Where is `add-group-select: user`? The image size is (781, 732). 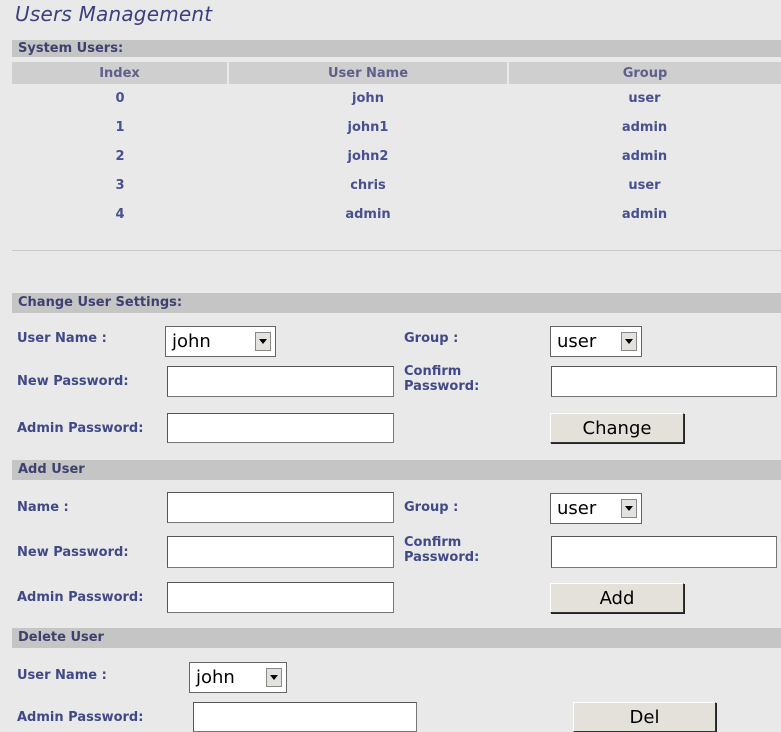 add-group-select: user is located at coordinates (596, 508).